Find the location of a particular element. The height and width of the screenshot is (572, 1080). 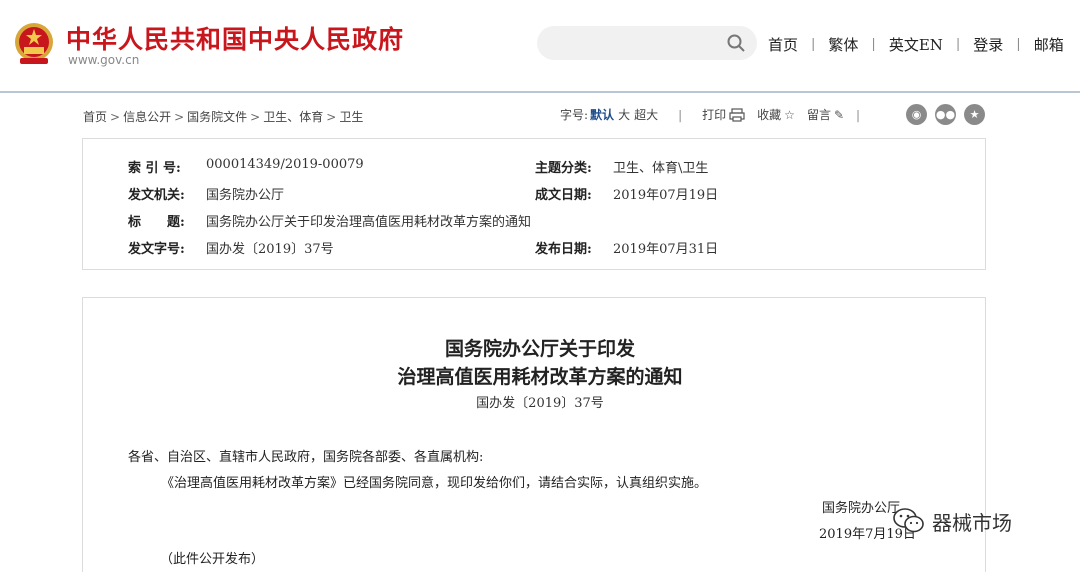

document-signature: 国务院办公厅 is located at coordinates (861, 508).